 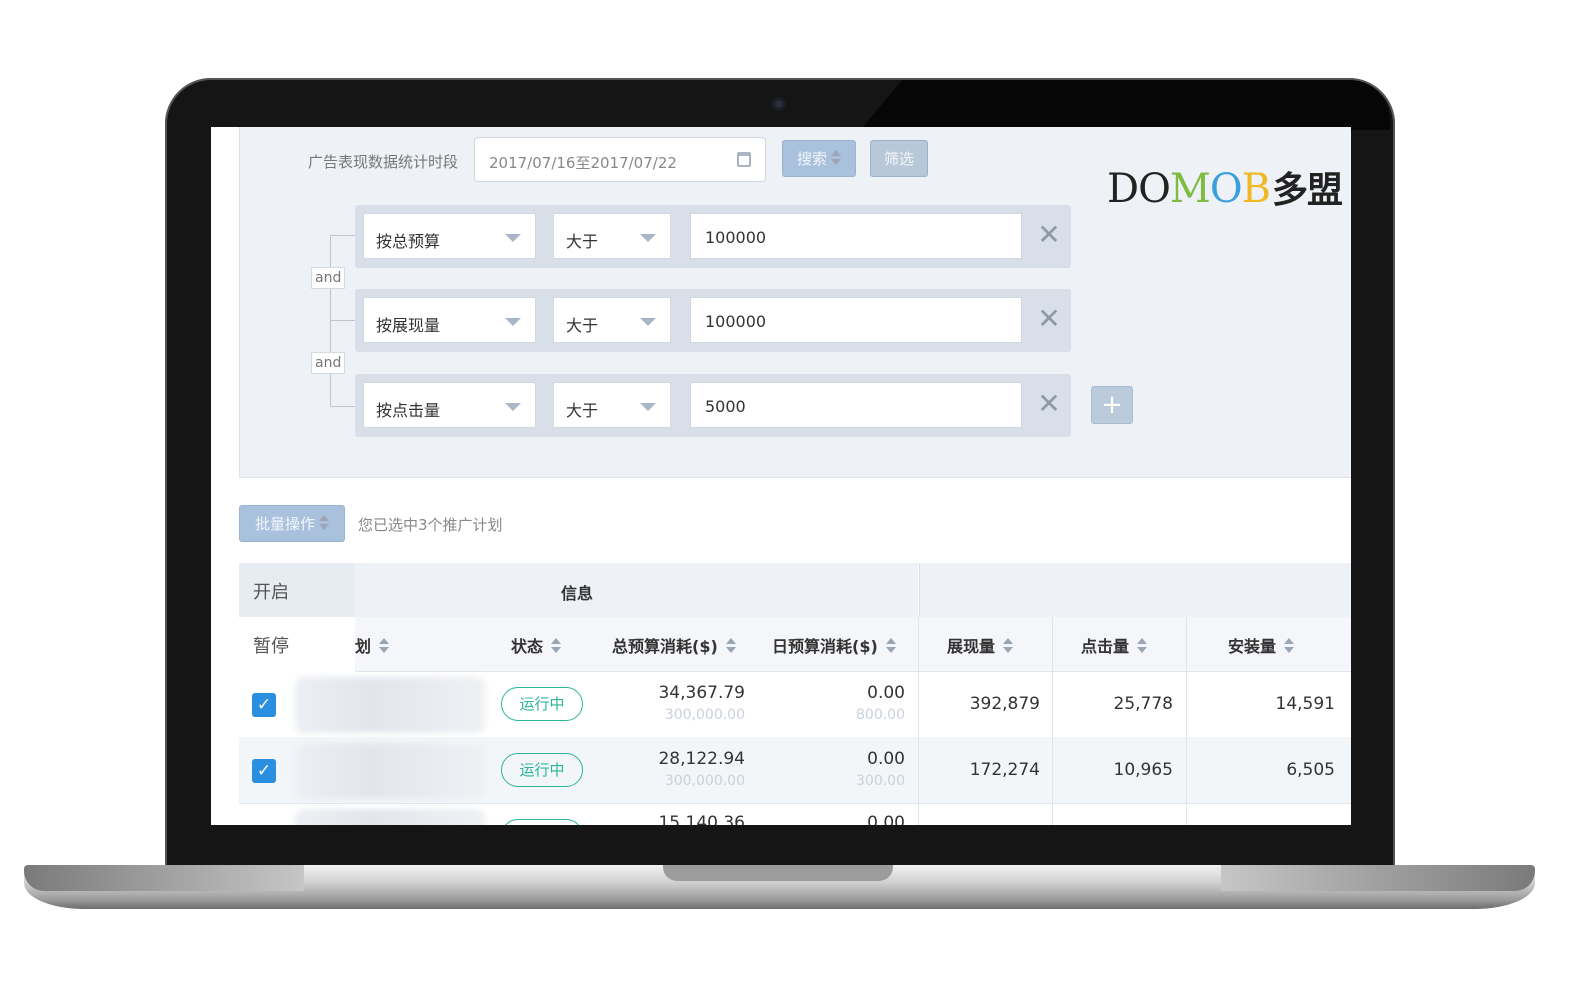 What do you see at coordinates (880, 715) in the screenshot?
I see `daily-budget-limit: 800.00` at bounding box center [880, 715].